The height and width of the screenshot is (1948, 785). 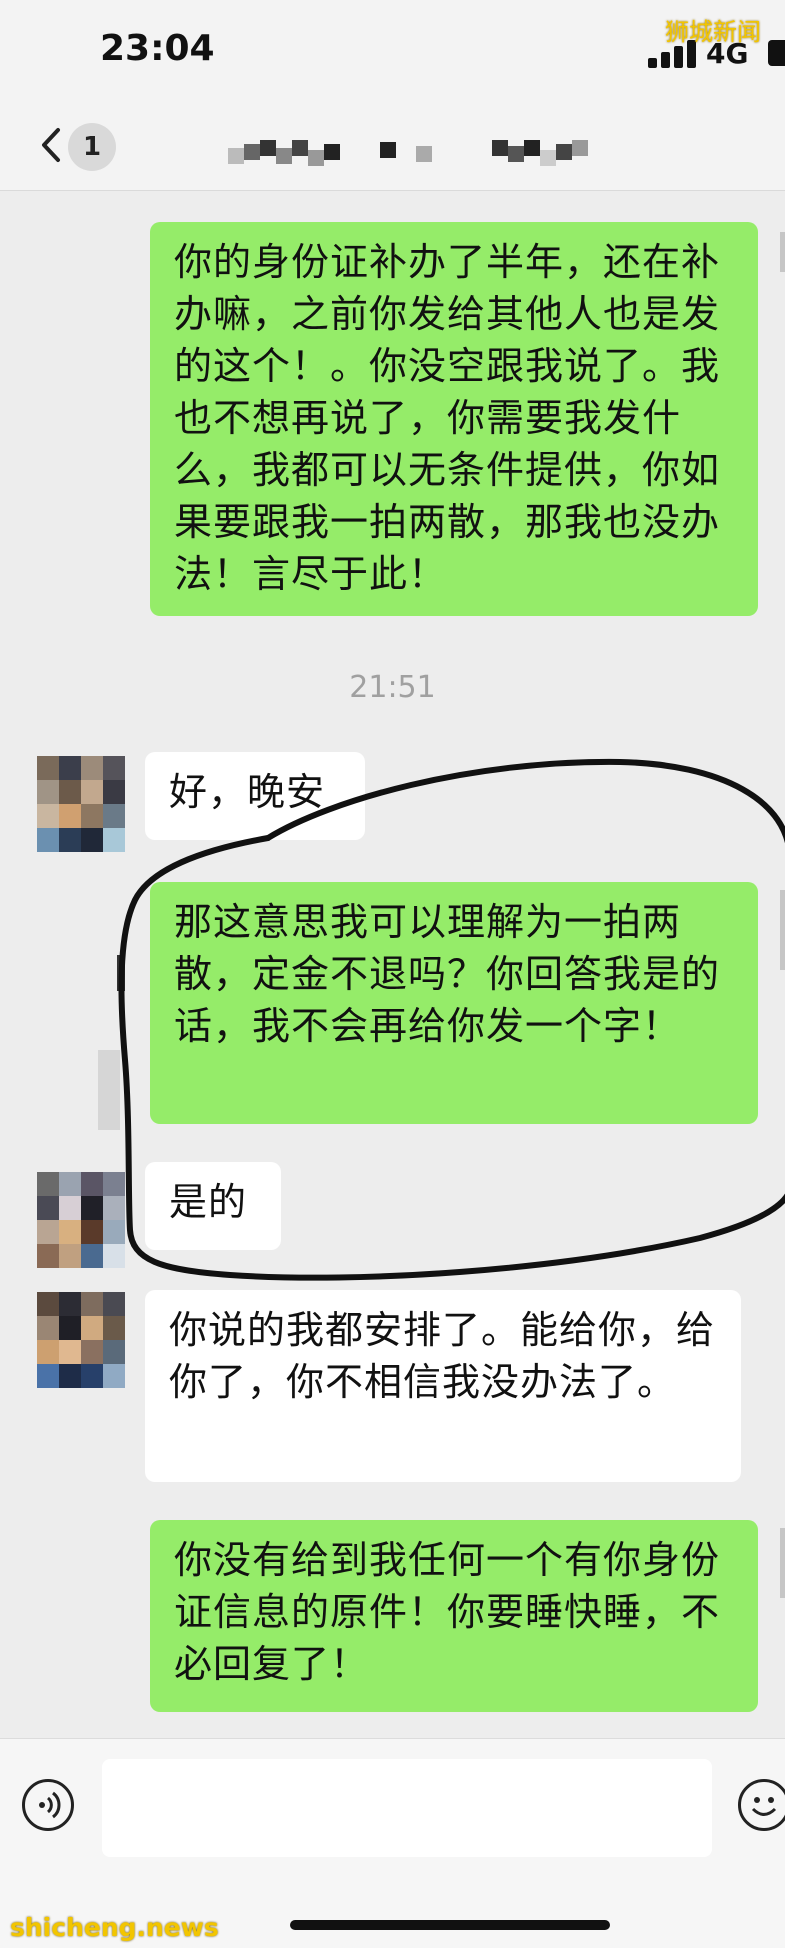 I want to click on emoji-icon, so click(x=764, y=1806).